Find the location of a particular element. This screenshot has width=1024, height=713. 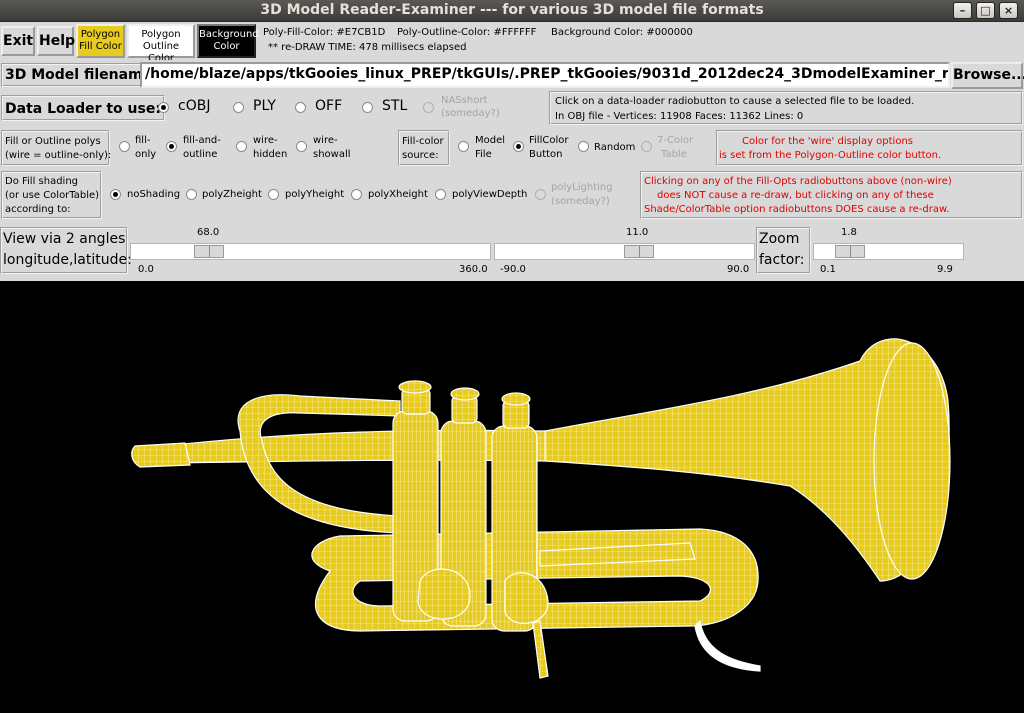

latitude-slider-handle is located at coordinates (639, 251).